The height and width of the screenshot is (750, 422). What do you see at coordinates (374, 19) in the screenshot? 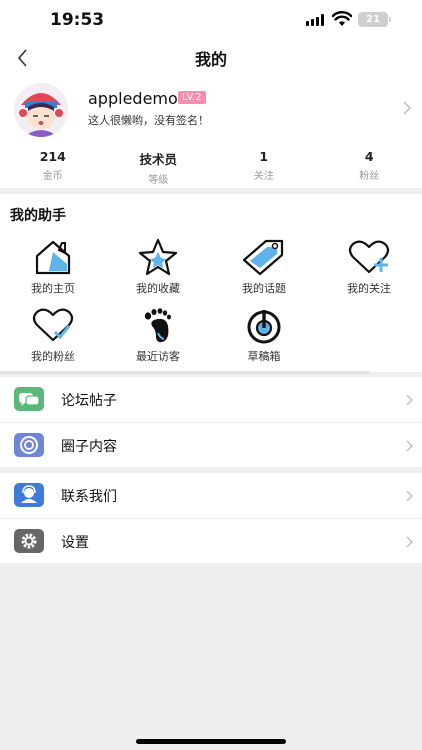
I see `battery-icon: 21` at bounding box center [374, 19].